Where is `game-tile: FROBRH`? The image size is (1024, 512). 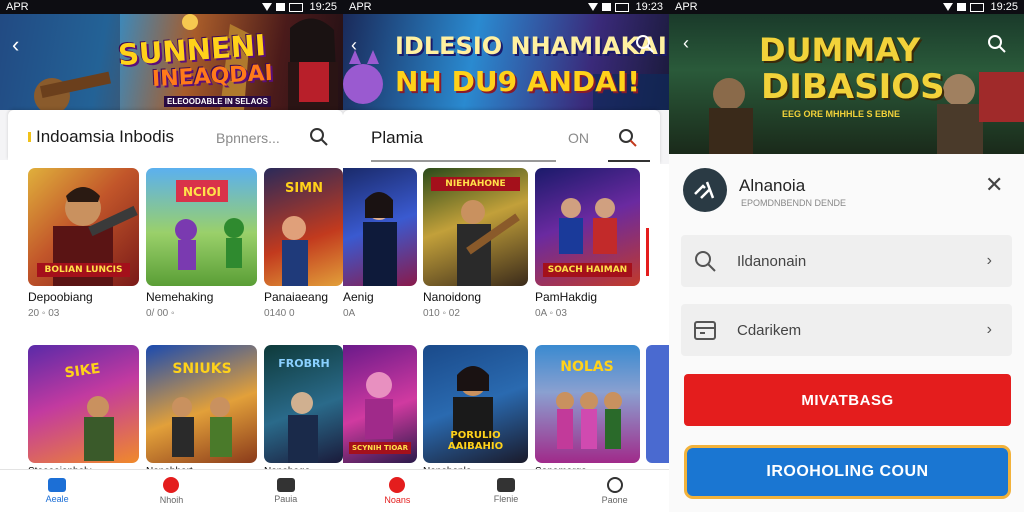 game-tile: FROBRH is located at coordinates (303, 404).